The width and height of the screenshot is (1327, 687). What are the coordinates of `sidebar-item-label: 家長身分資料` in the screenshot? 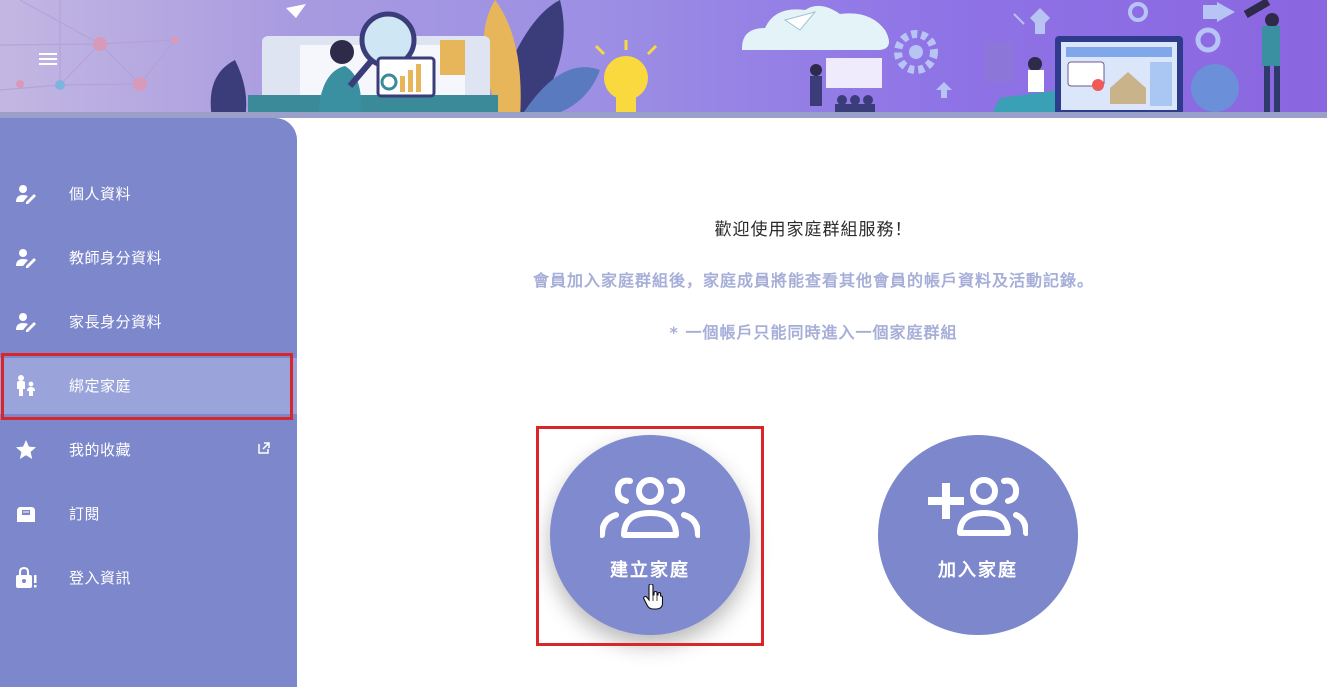 It's located at (116, 322).